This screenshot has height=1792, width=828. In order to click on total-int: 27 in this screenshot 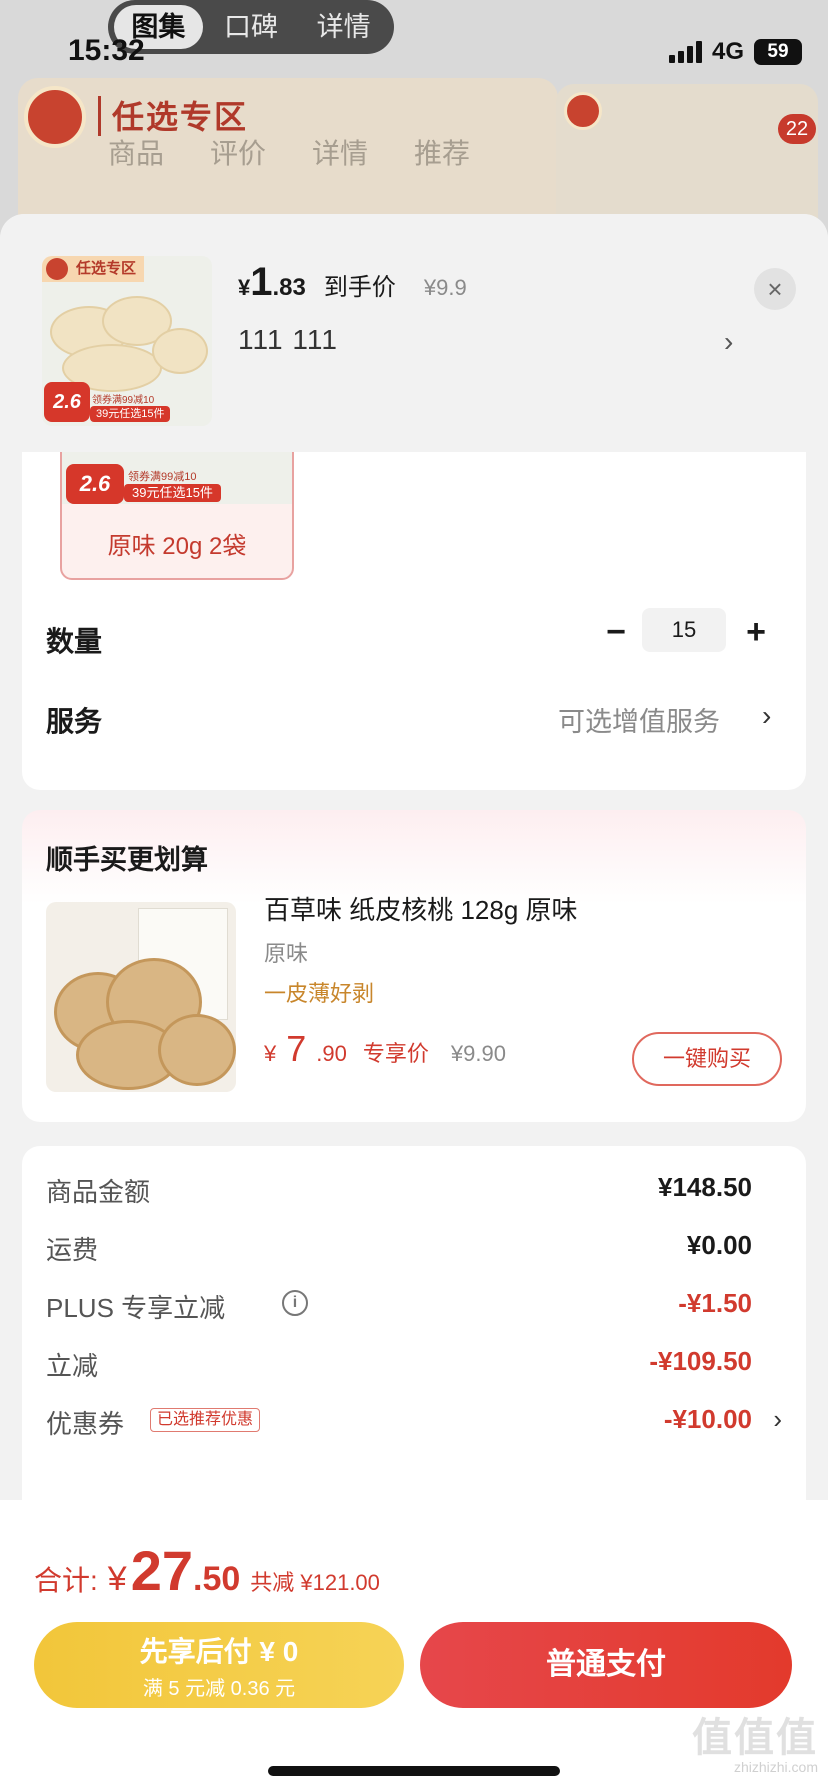, I will do `click(161, 1570)`.